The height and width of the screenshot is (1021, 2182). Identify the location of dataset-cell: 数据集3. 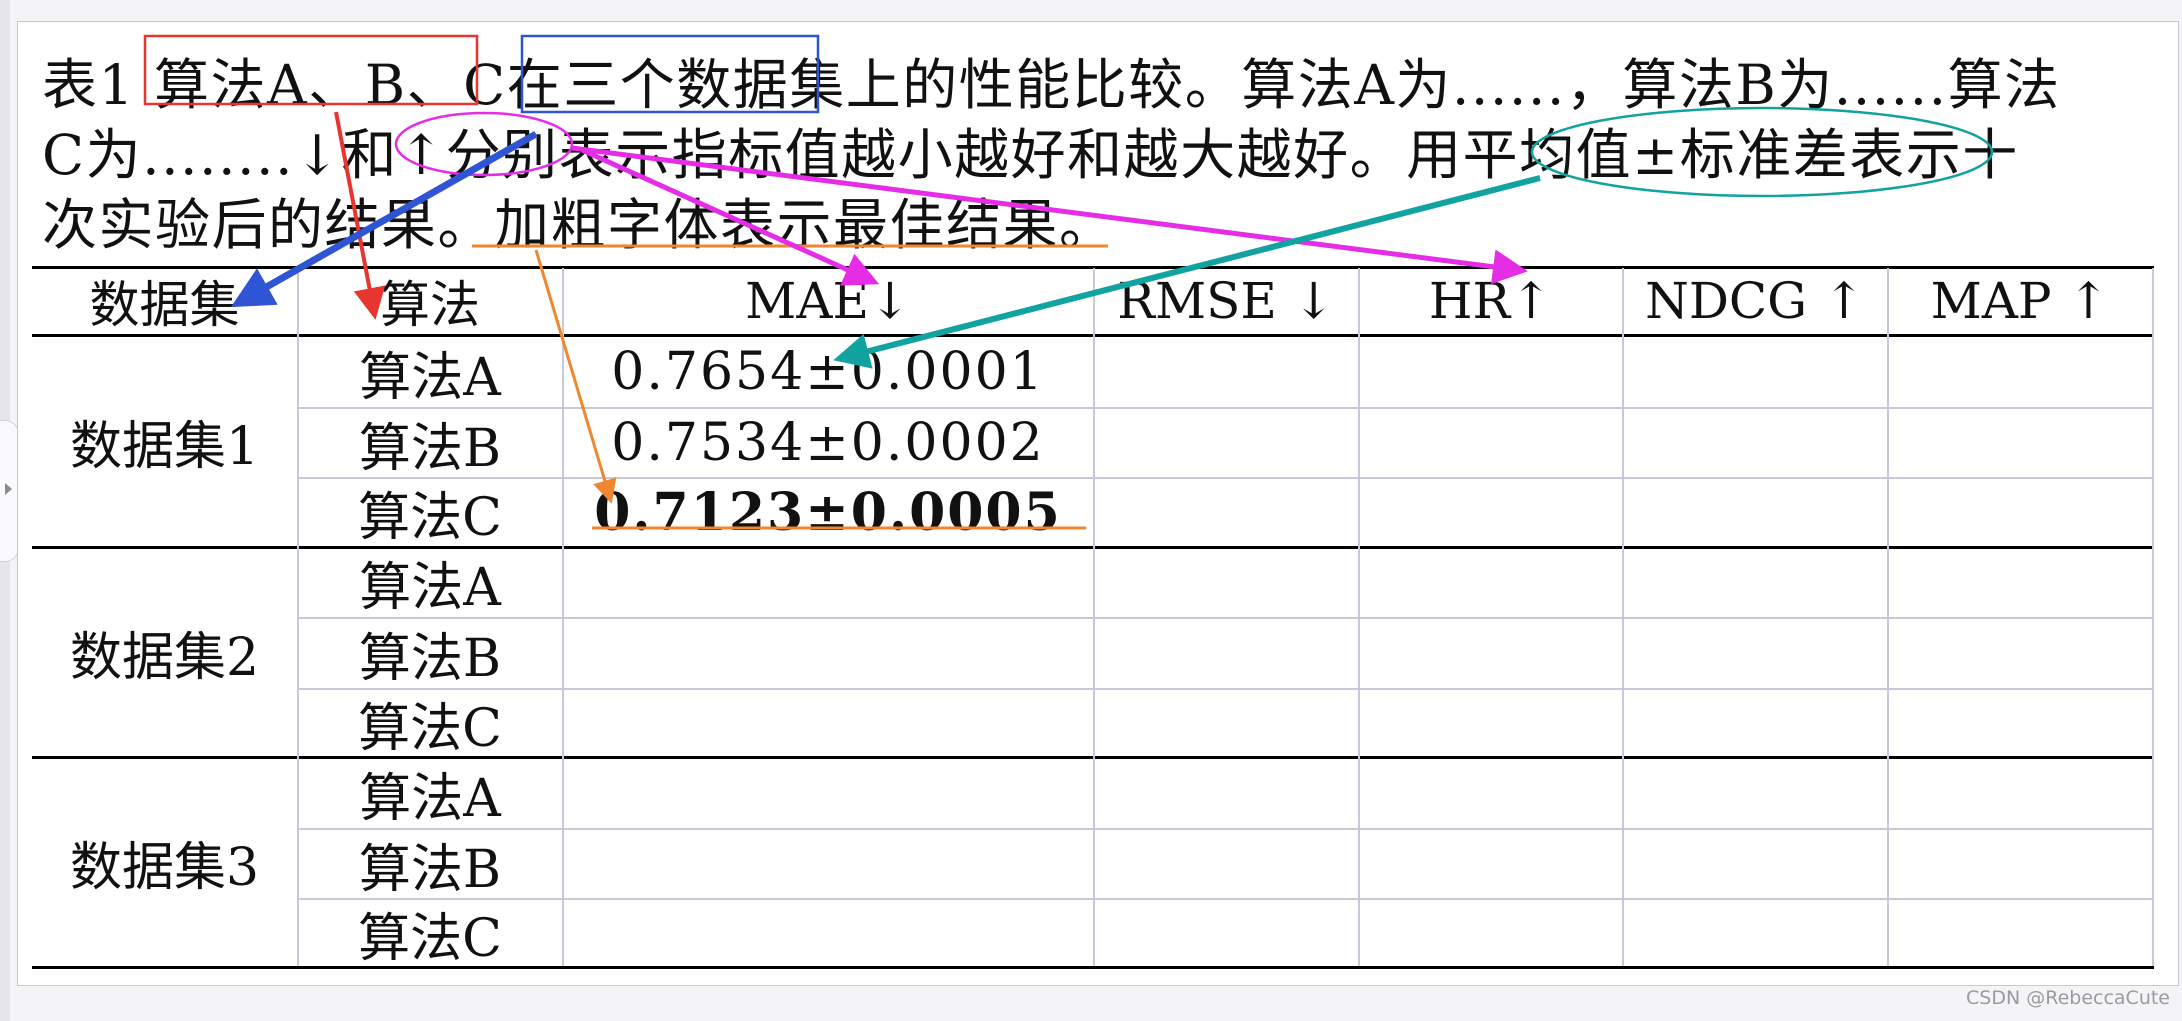
(164, 867).